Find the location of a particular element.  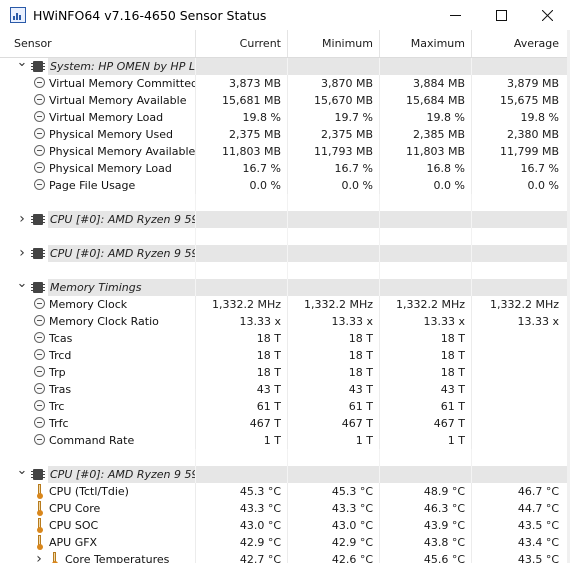

sensor-name: Physical Memory Load is located at coordinates (110, 168).